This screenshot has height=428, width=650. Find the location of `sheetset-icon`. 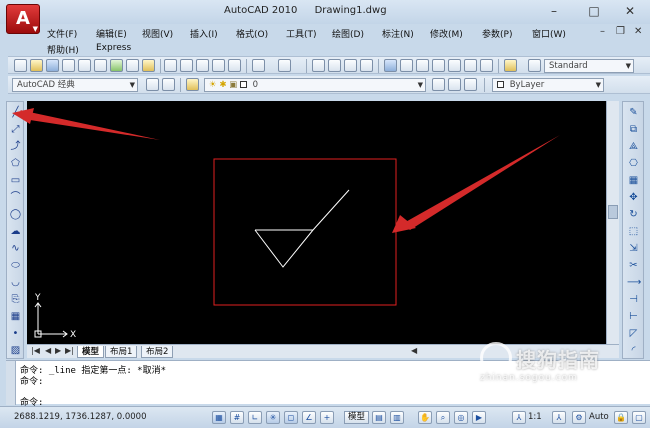

sheetset-icon is located at coordinates (148, 65).